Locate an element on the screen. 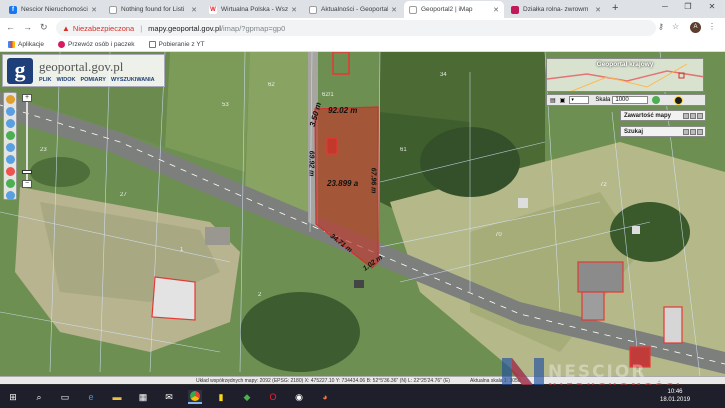 Image resolution: width=725 pixels, height=408 pixels. firefox-icon: ◕ is located at coordinates (325, 397).